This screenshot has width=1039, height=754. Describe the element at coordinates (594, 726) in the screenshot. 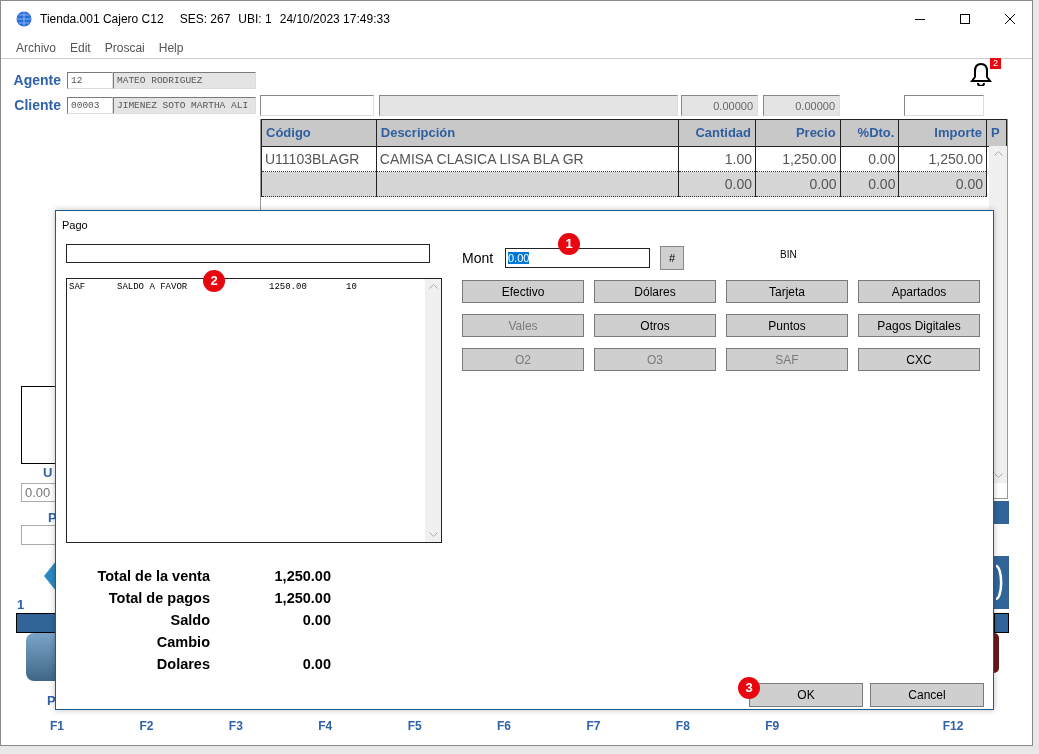

I see `function-key-label: F7` at that location.